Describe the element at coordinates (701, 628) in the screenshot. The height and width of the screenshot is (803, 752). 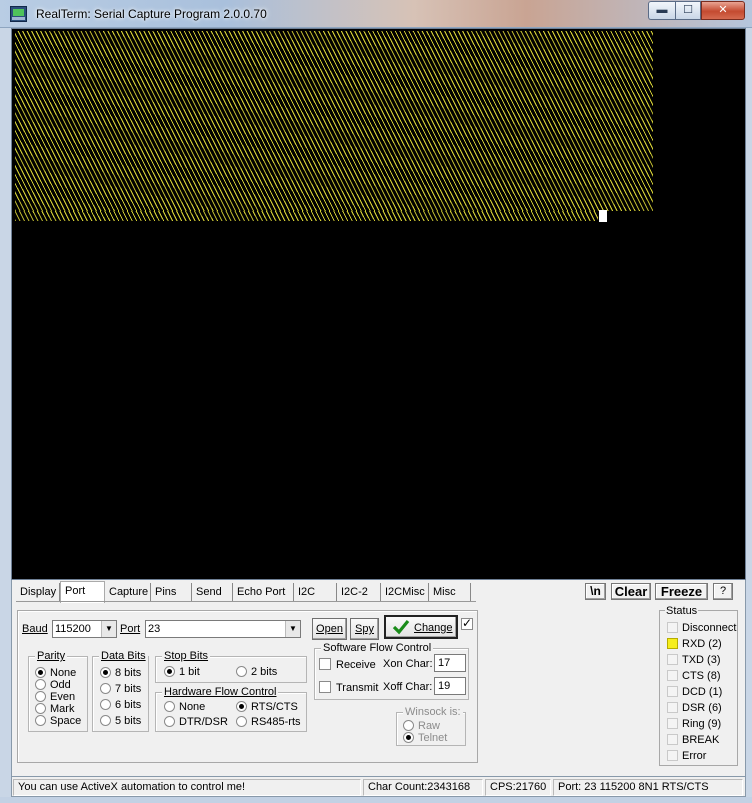
I see `status-disconnect: Disconnect` at that location.